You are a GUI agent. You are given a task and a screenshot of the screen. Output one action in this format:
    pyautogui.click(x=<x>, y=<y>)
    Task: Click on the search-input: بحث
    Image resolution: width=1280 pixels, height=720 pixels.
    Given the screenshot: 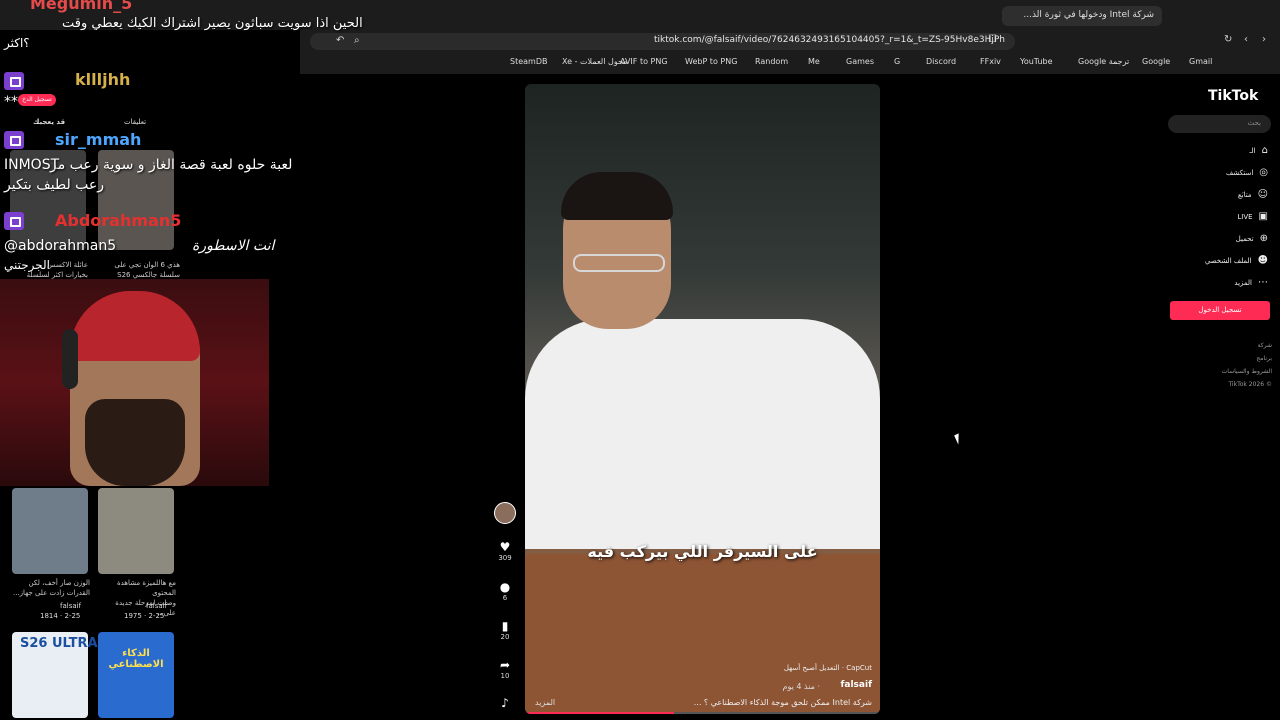 What is the action you would take?
    pyautogui.click(x=1219, y=124)
    